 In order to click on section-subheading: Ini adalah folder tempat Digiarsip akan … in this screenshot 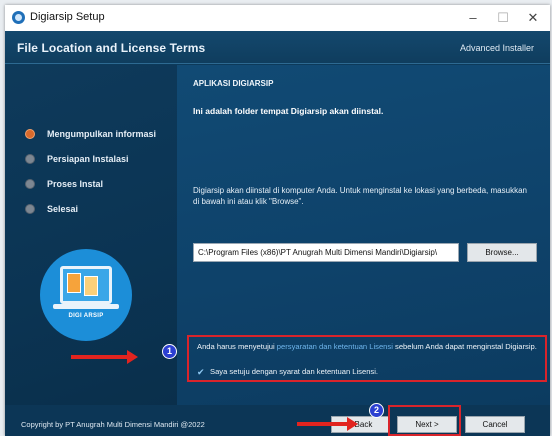, I will do `click(288, 111)`.